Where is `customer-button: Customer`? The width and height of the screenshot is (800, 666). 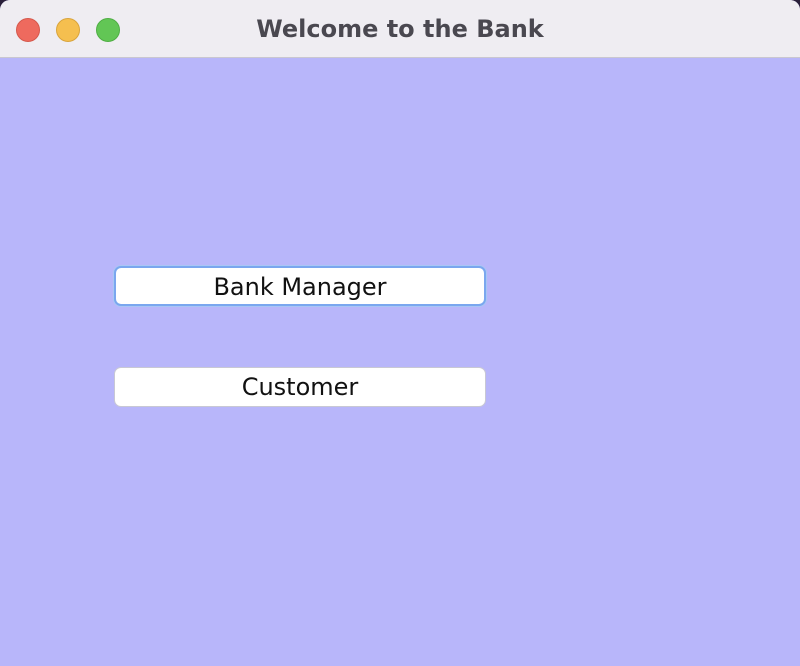
customer-button: Customer is located at coordinates (300, 387).